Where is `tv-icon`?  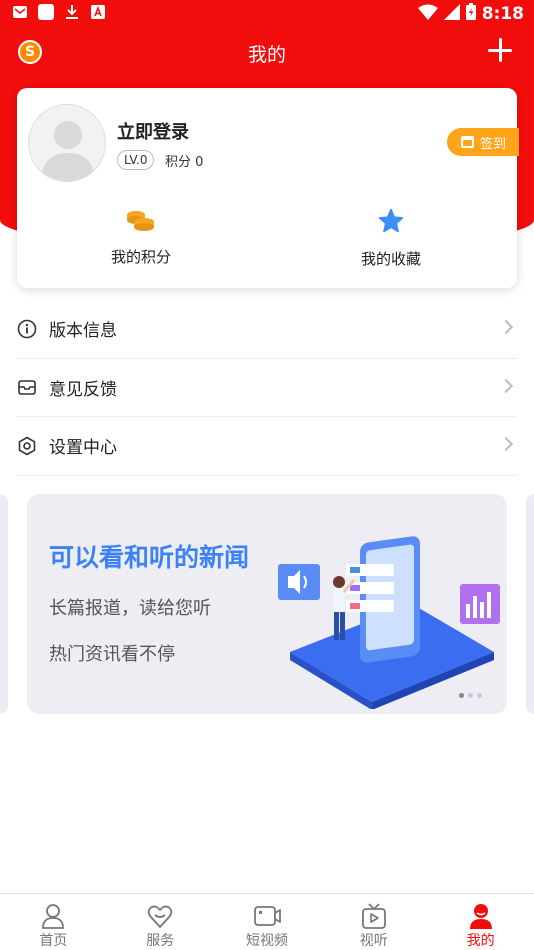 tv-icon is located at coordinates (373, 916).